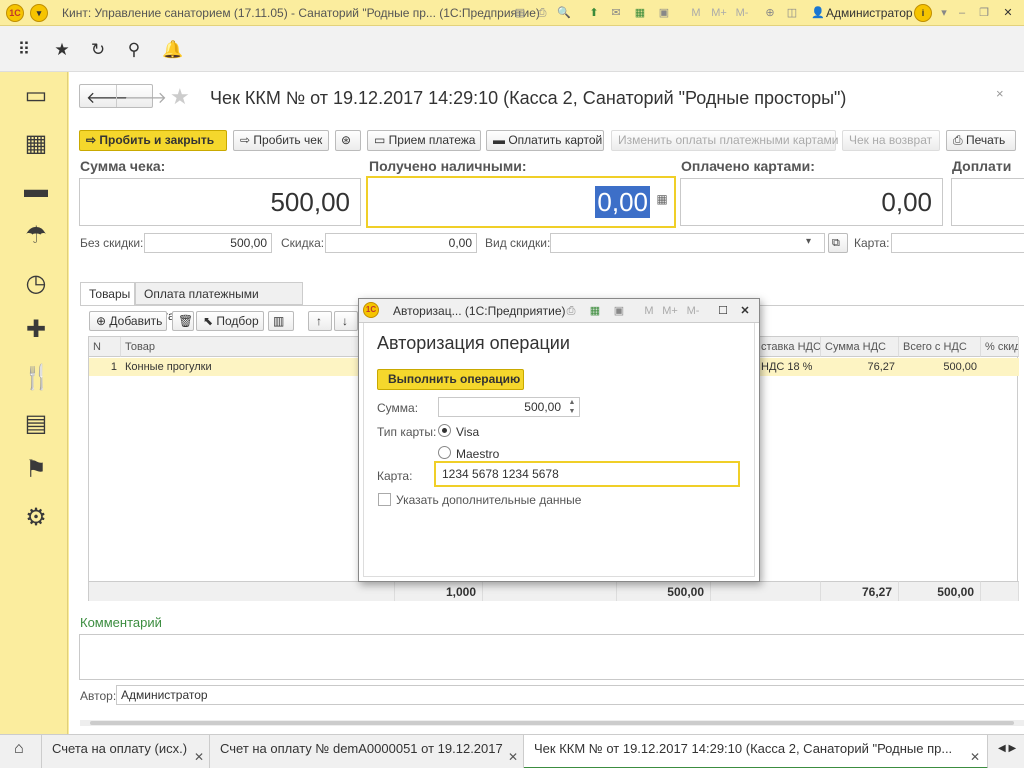  I want to click on home-icon: ⌂, so click(21, 751).